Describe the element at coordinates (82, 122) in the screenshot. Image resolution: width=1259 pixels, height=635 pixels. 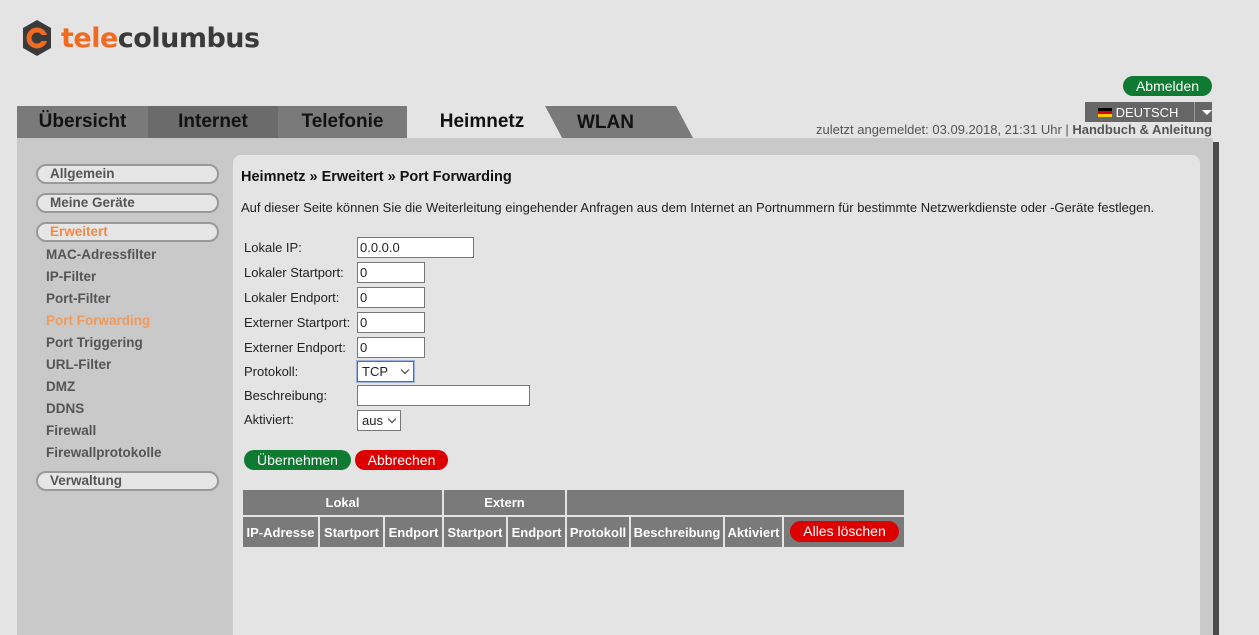
I see `tab-uebersicht: Übersicht` at that location.